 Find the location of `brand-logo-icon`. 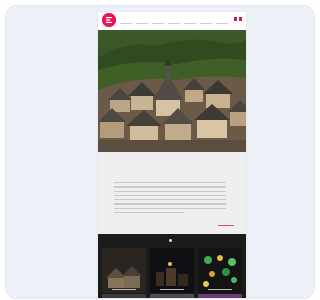

brand-logo-icon is located at coordinates (109, 20).